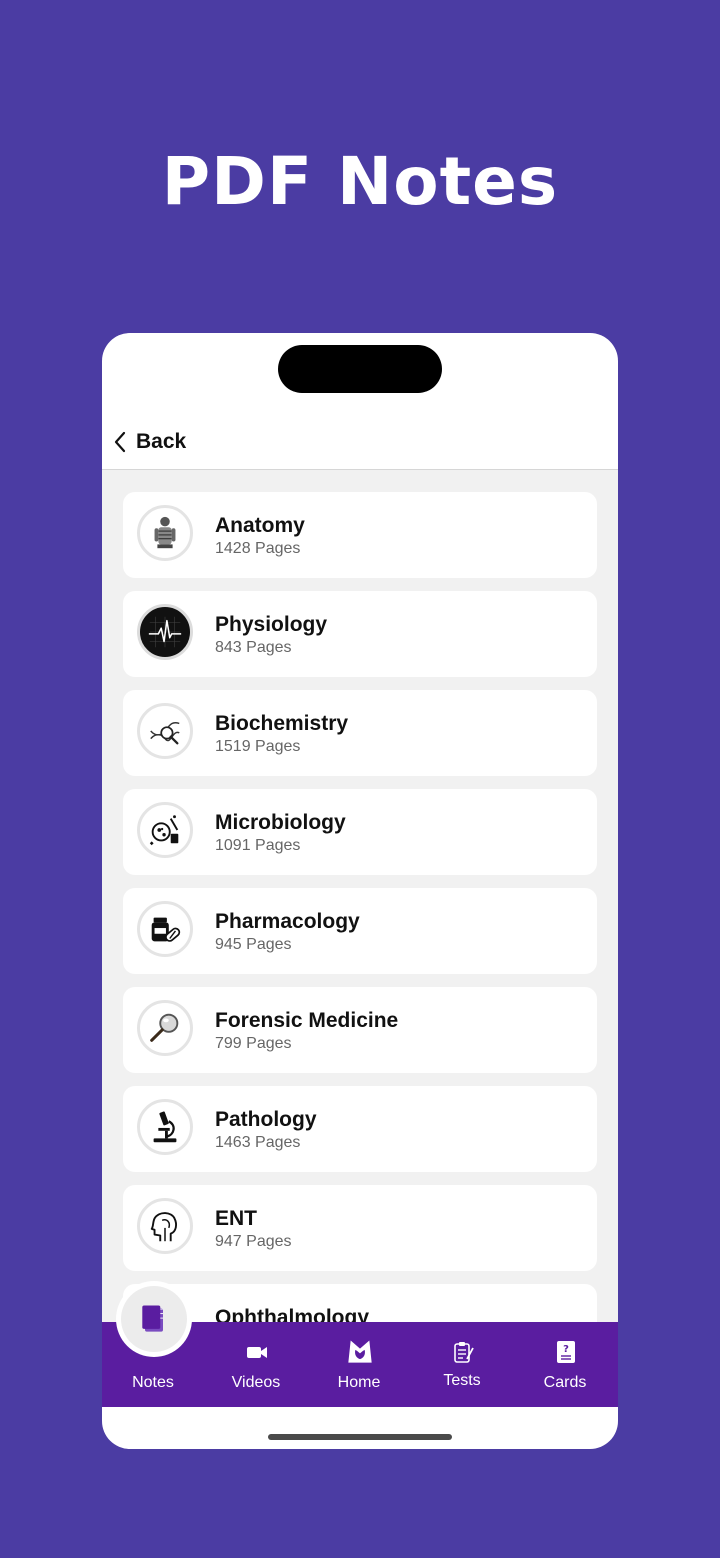 The image size is (720, 1558). I want to click on subject-page-count: 799 Pages, so click(253, 1043).